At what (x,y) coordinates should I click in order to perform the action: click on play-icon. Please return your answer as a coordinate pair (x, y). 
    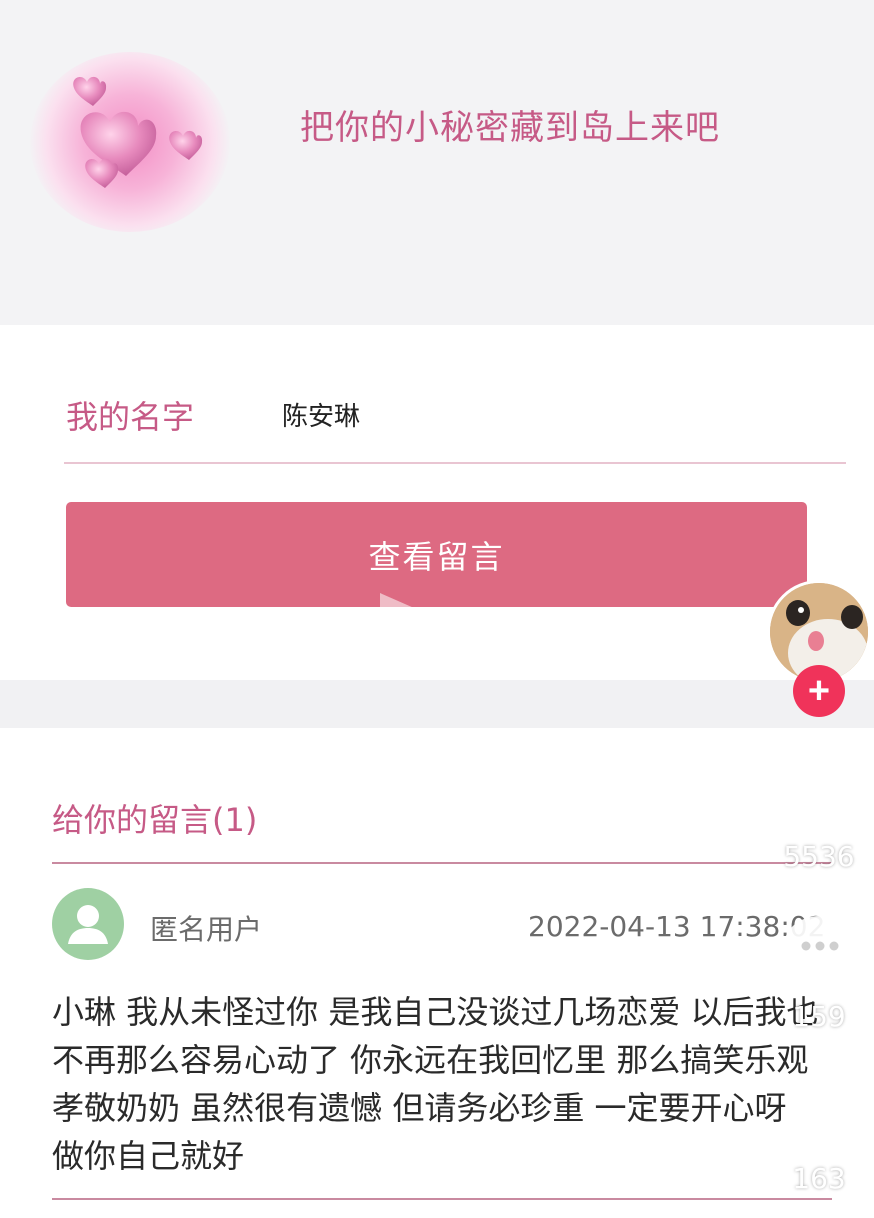
    Looking at the image, I should click on (405, 615).